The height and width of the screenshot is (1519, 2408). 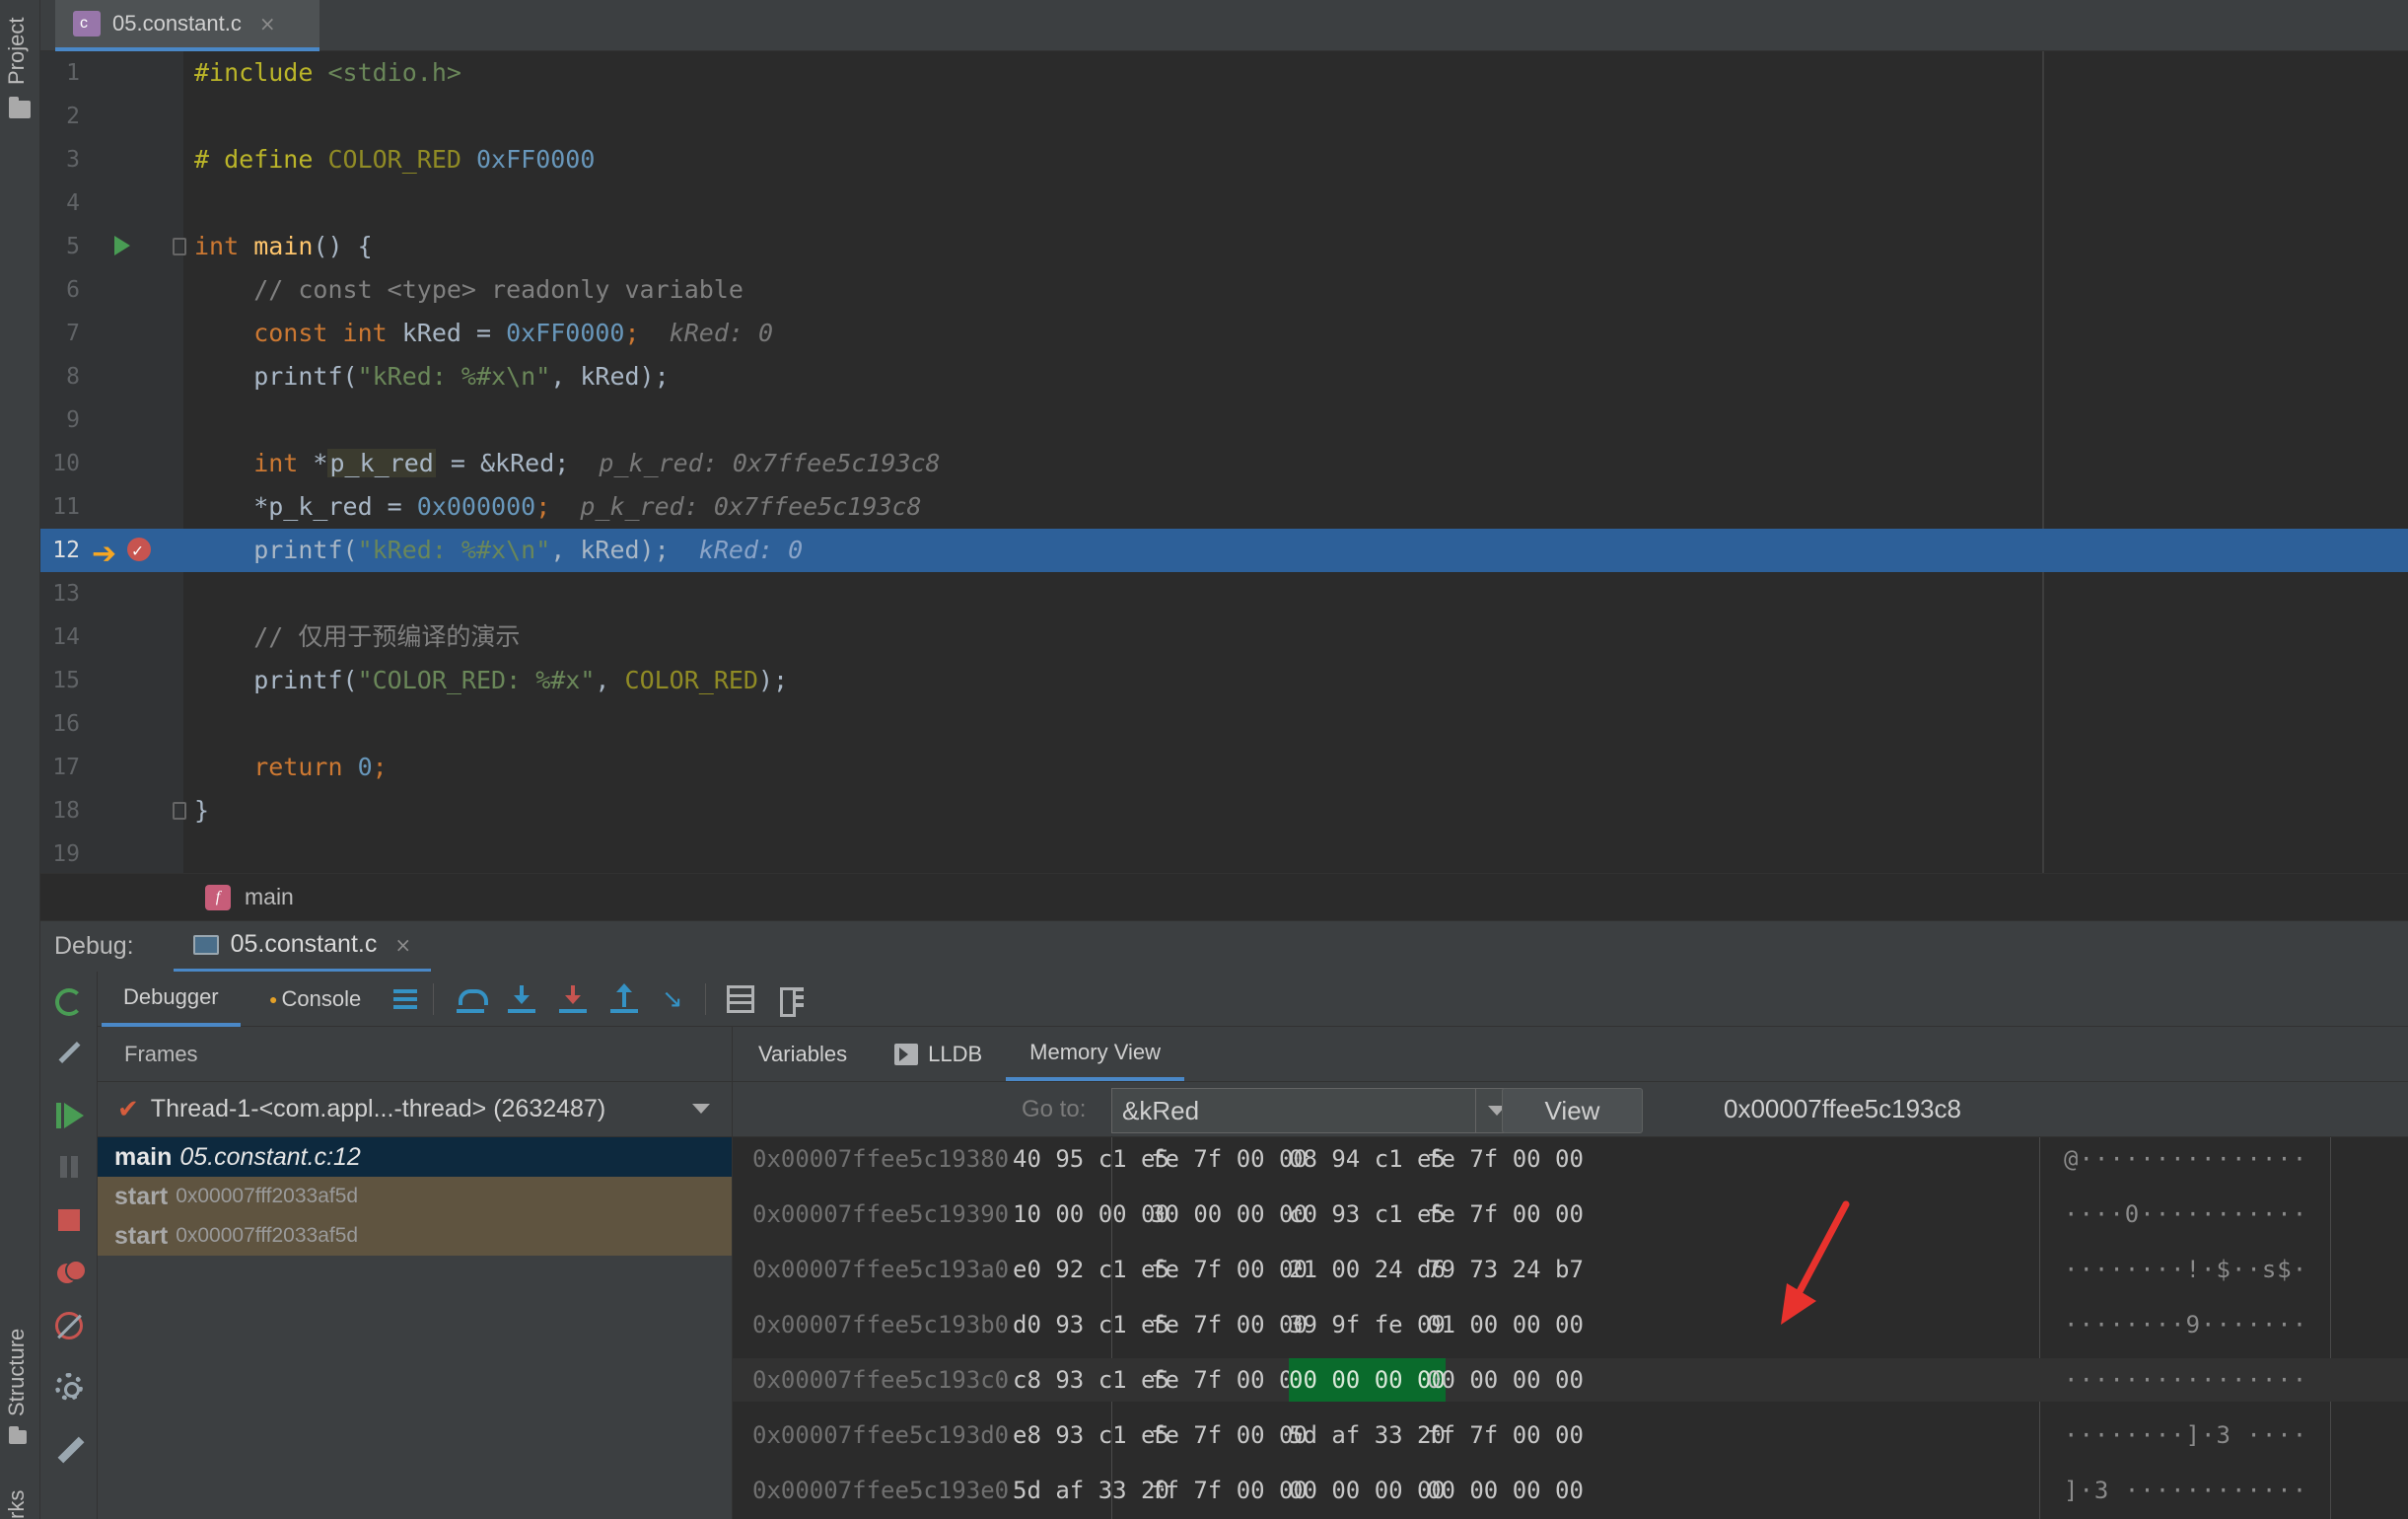 What do you see at coordinates (1091, 1380) in the screenshot?
I see `memory-bytes: c8 93 c1 e5` at bounding box center [1091, 1380].